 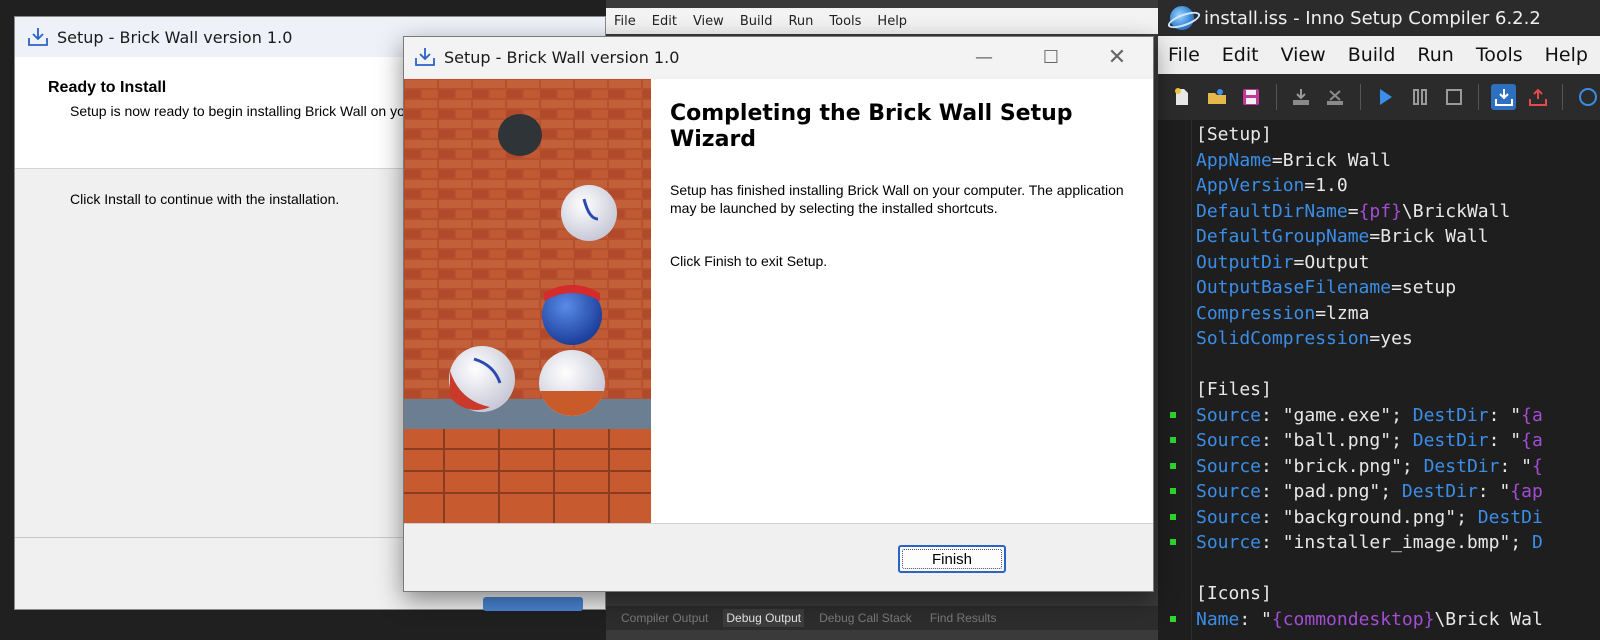 What do you see at coordinates (1234, 160) in the screenshot?
I see `code-token: AppName` at bounding box center [1234, 160].